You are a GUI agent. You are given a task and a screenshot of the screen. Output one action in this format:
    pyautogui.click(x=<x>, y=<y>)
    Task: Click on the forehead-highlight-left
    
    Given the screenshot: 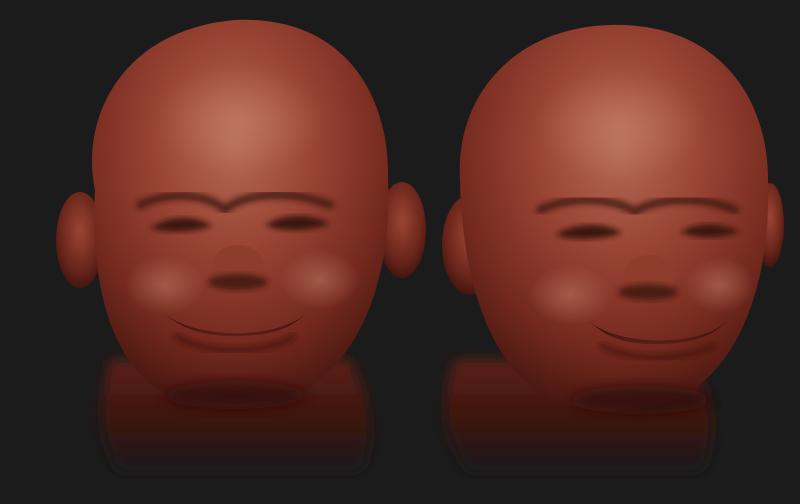 What is the action you would take?
    pyautogui.click(x=240, y=120)
    